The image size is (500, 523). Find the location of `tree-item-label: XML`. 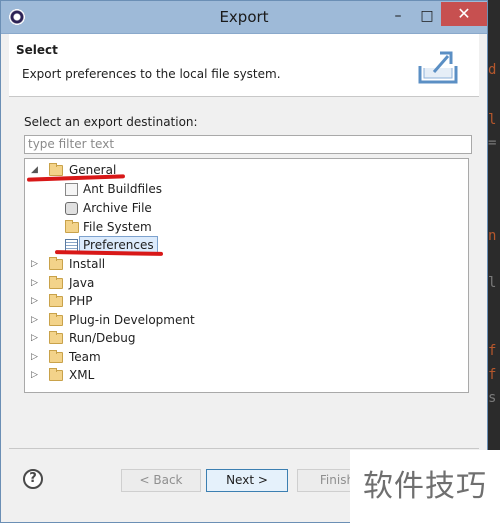

tree-item-label: XML is located at coordinates (82, 375).